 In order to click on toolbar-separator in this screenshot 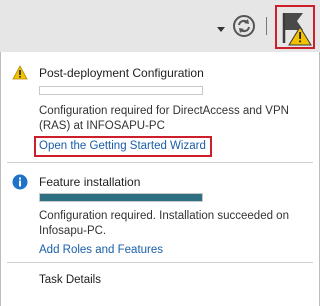, I will do `click(266, 26)`.